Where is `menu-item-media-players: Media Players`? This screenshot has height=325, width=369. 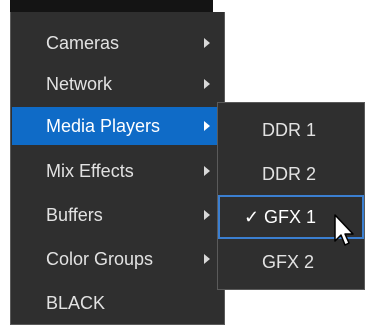
menu-item-media-players: Media Players is located at coordinates (117, 126).